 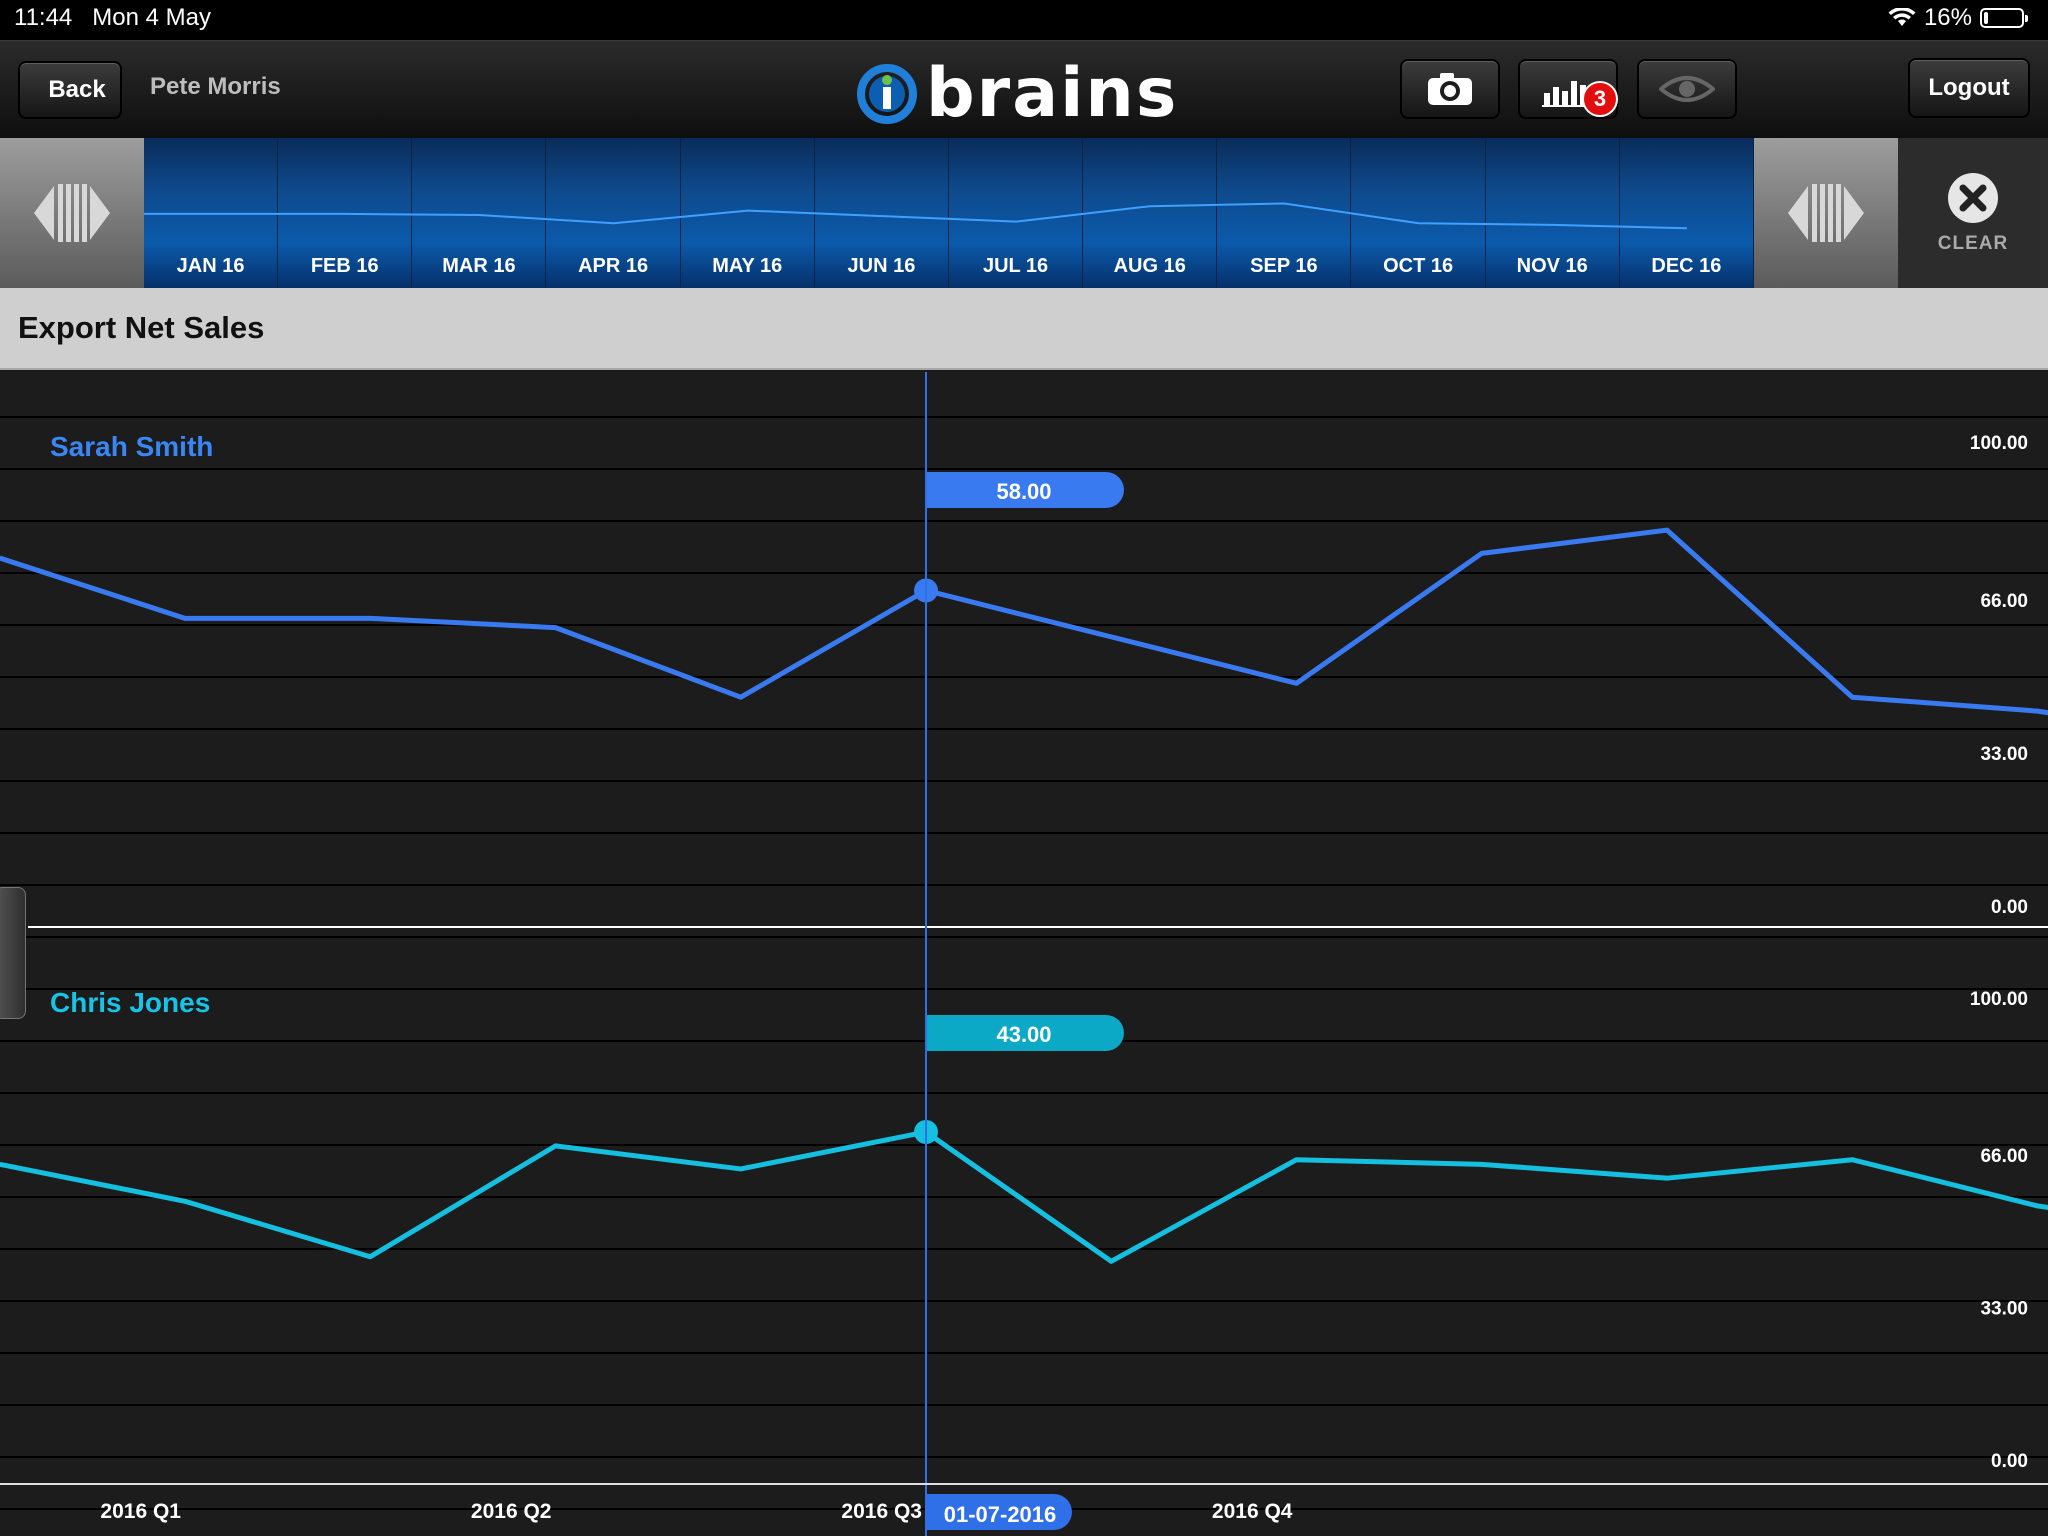 I want to click on nav-bar: Back Pete Morris brains 3 Logout, so click(x=1024, y=89).